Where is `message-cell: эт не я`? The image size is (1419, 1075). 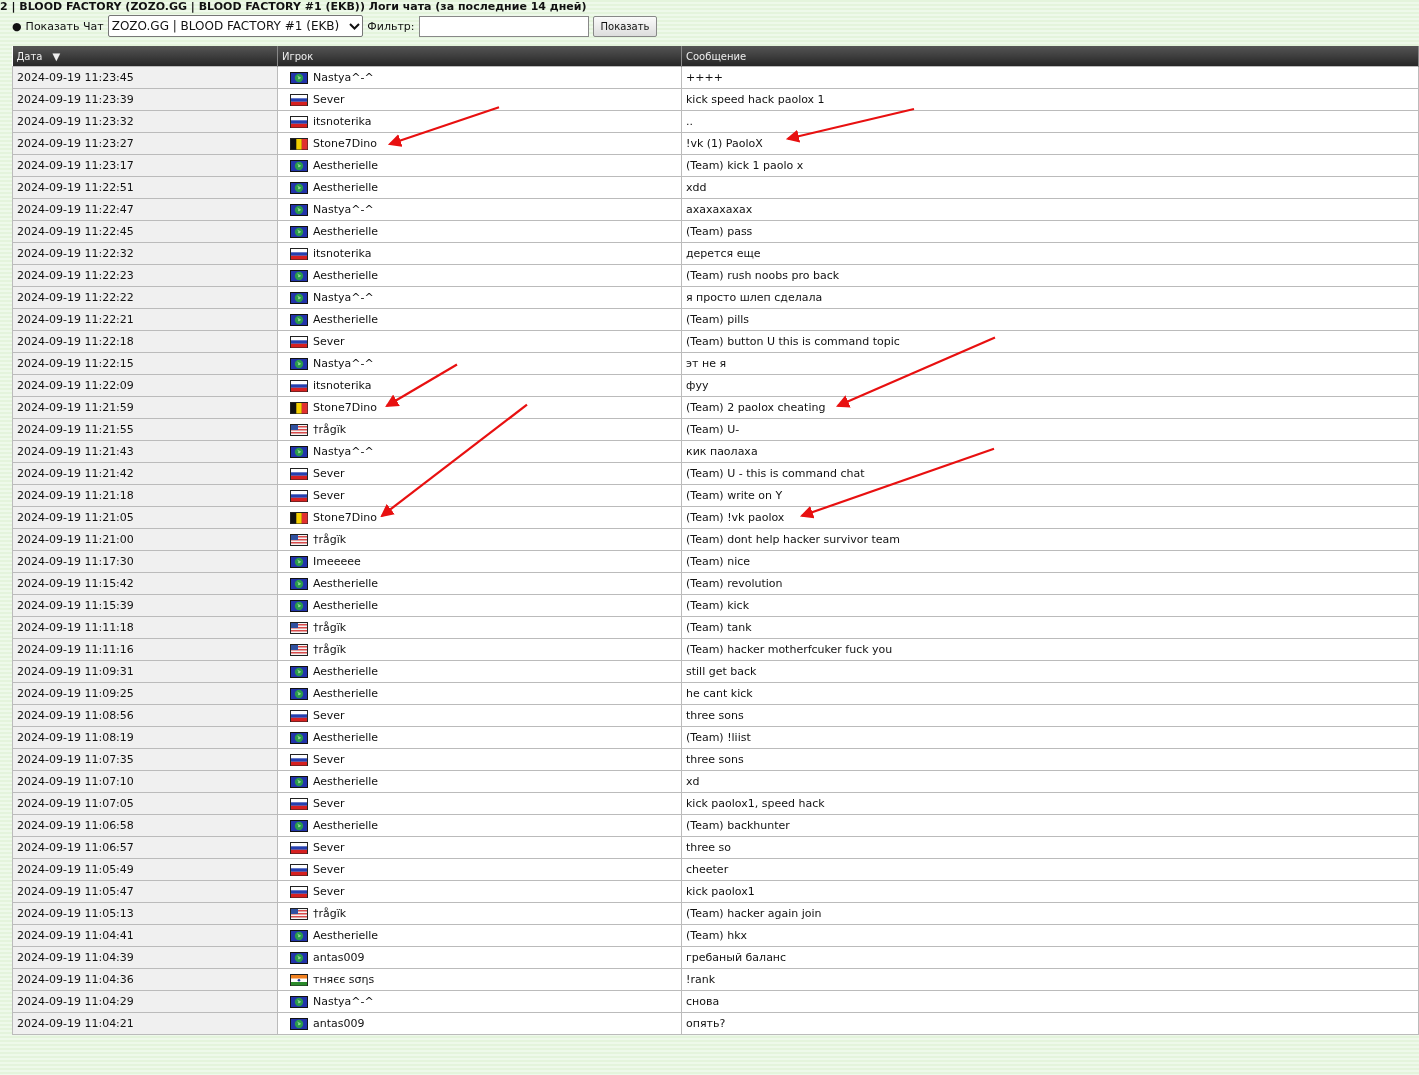 message-cell: эт не я is located at coordinates (1050, 363).